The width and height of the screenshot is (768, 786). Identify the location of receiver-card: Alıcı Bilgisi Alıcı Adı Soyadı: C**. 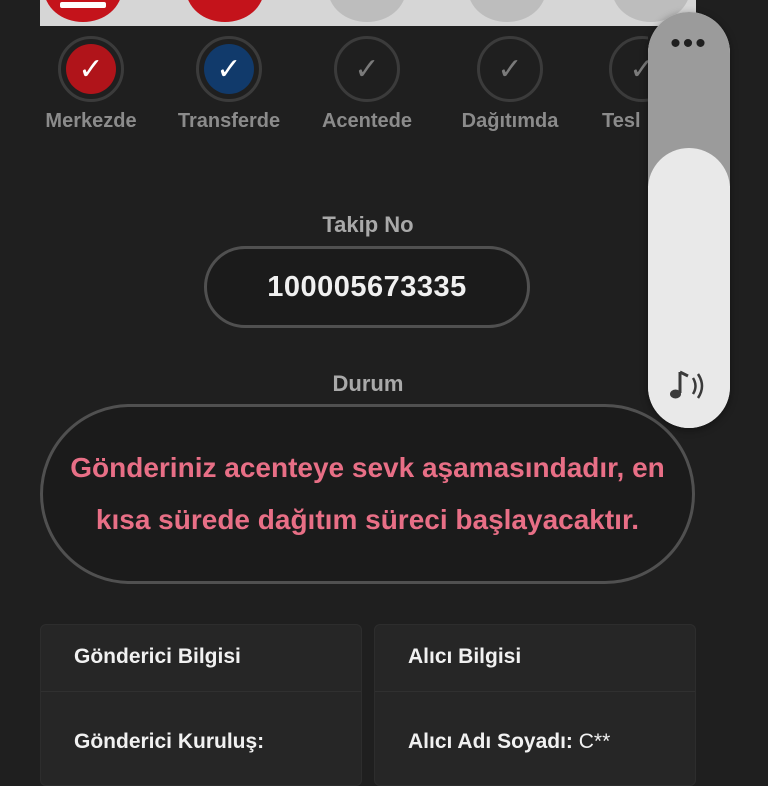
(535, 705).